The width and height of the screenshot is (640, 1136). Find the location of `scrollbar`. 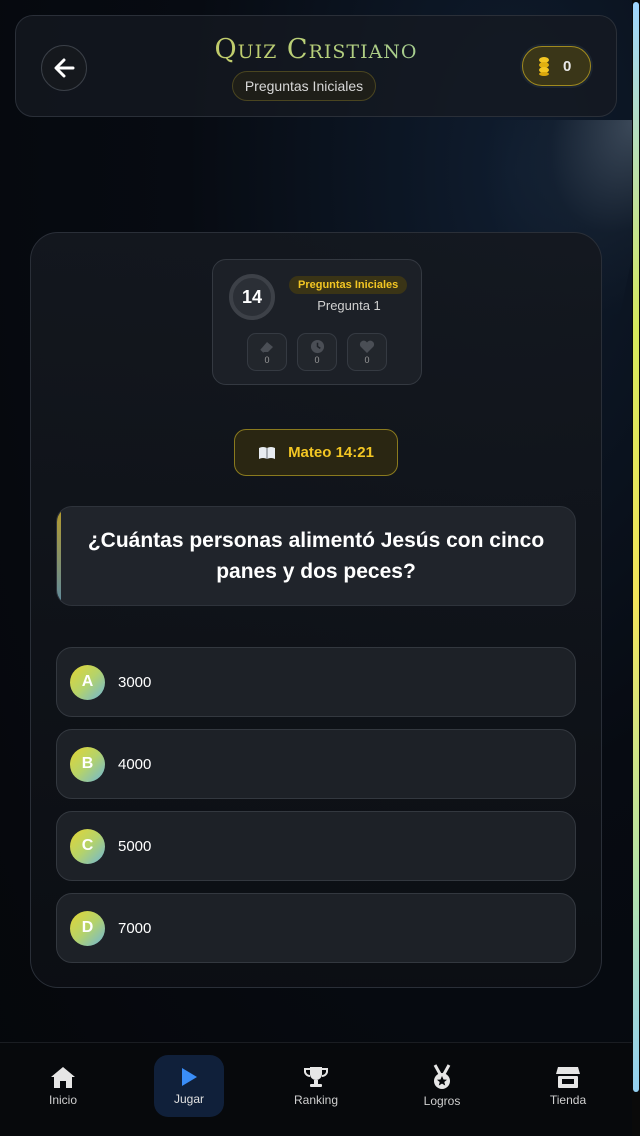

scrollbar is located at coordinates (636, 568).